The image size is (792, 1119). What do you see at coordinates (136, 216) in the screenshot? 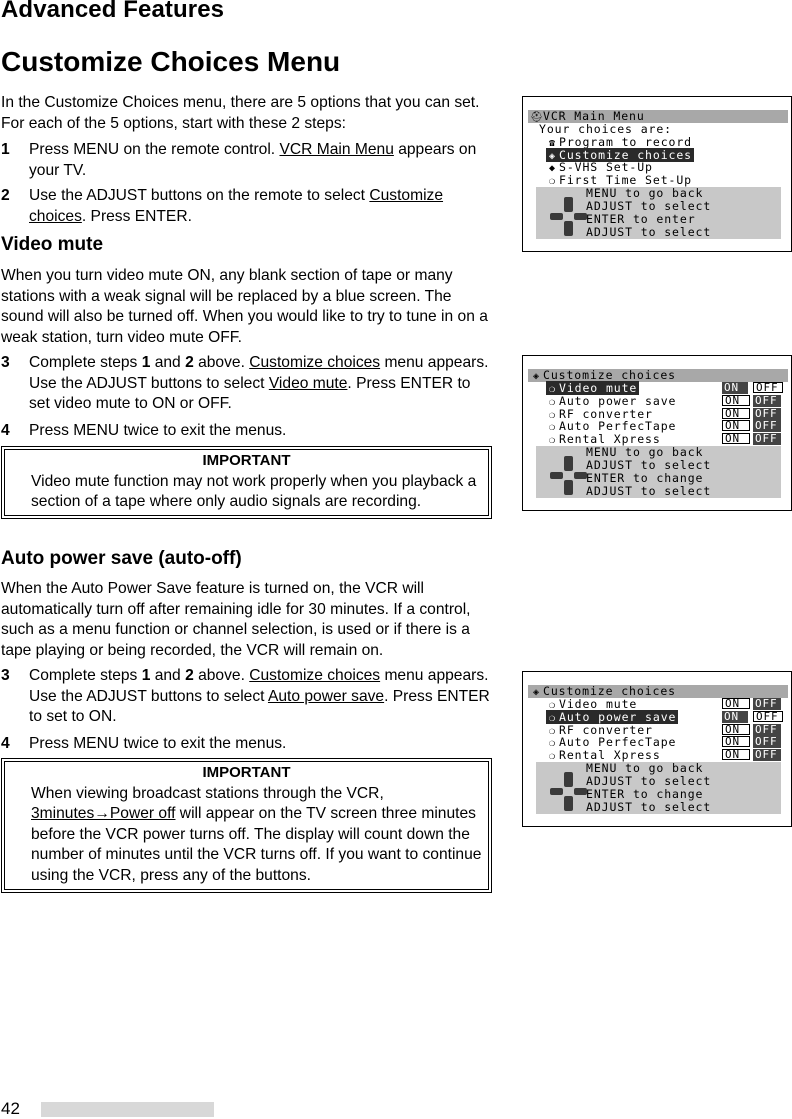
I see `step-text: . Press ENTER.` at bounding box center [136, 216].